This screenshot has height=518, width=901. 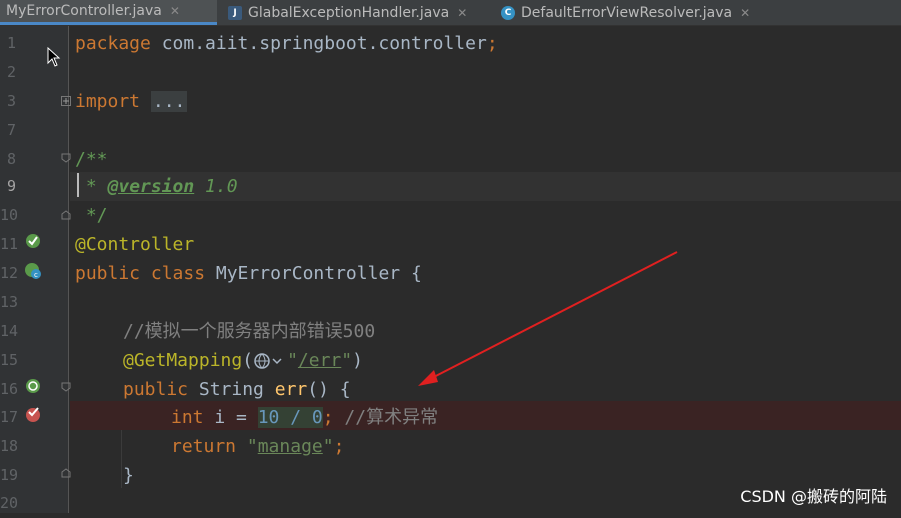 I want to click on doc-value: 1.0, so click(x=216, y=186).